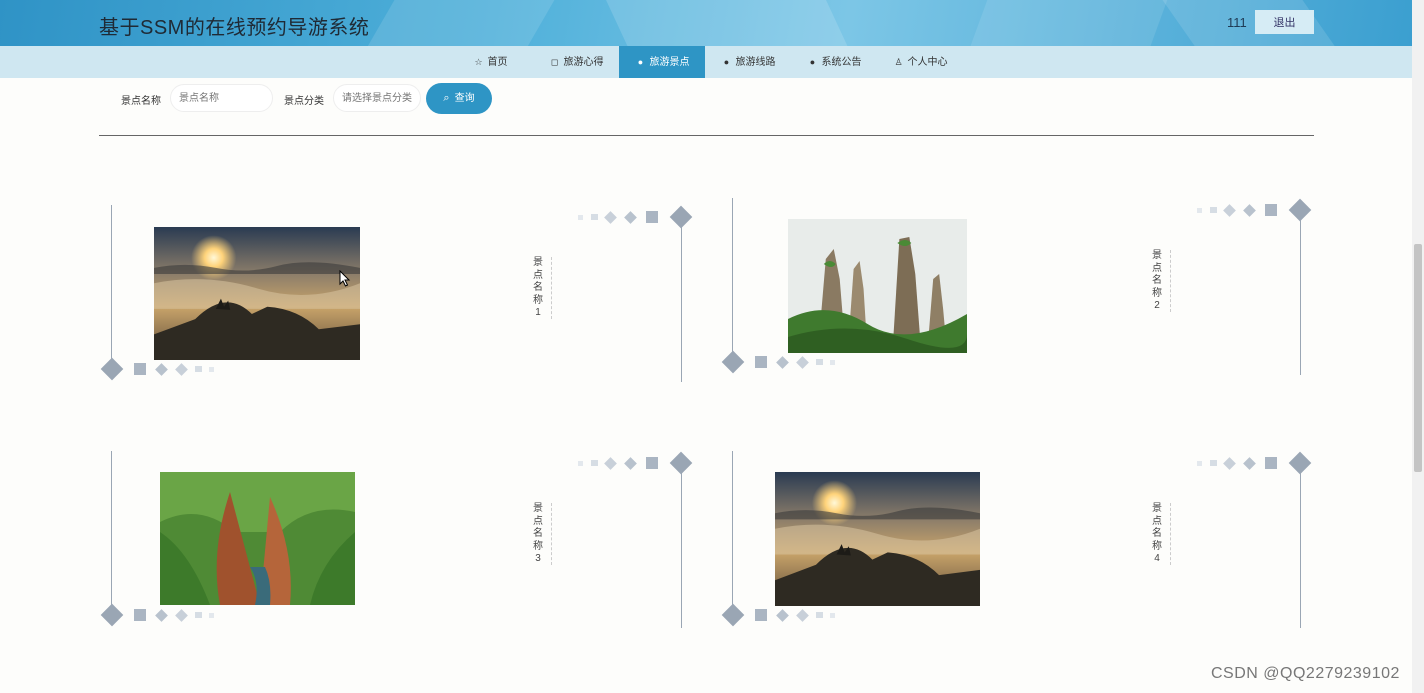  I want to click on nav-item-profile: ♙ 个人中心, so click(920, 62).